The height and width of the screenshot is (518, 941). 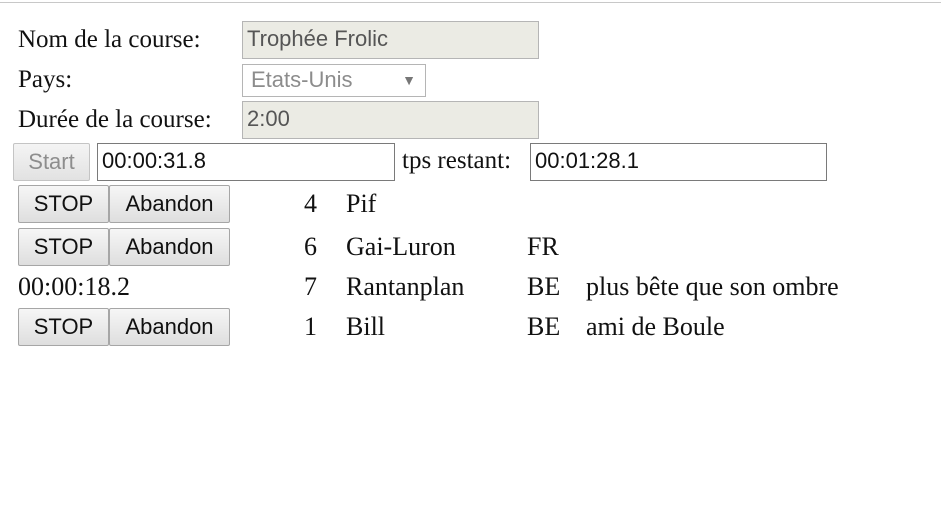 What do you see at coordinates (310, 203) in the screenshot?
I see `runner-number: 4` at bounding box center [310, 203].